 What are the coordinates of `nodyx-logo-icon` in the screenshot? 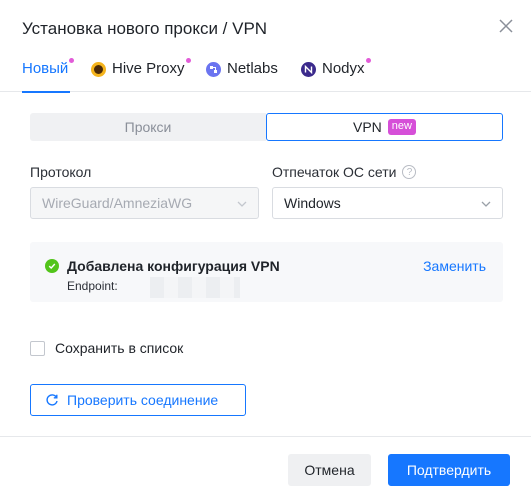 It's located at (308, 69).